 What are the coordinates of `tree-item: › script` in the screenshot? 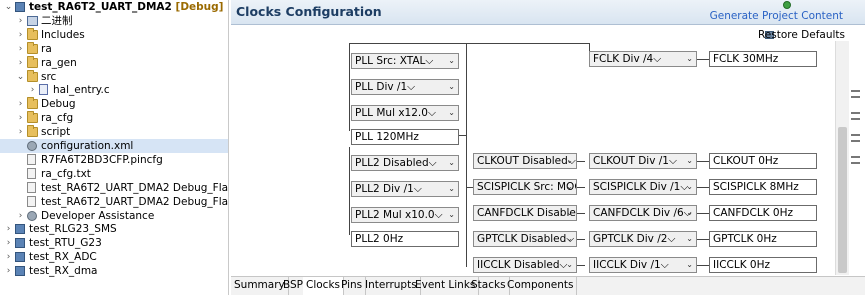 It's located at (114, 132).